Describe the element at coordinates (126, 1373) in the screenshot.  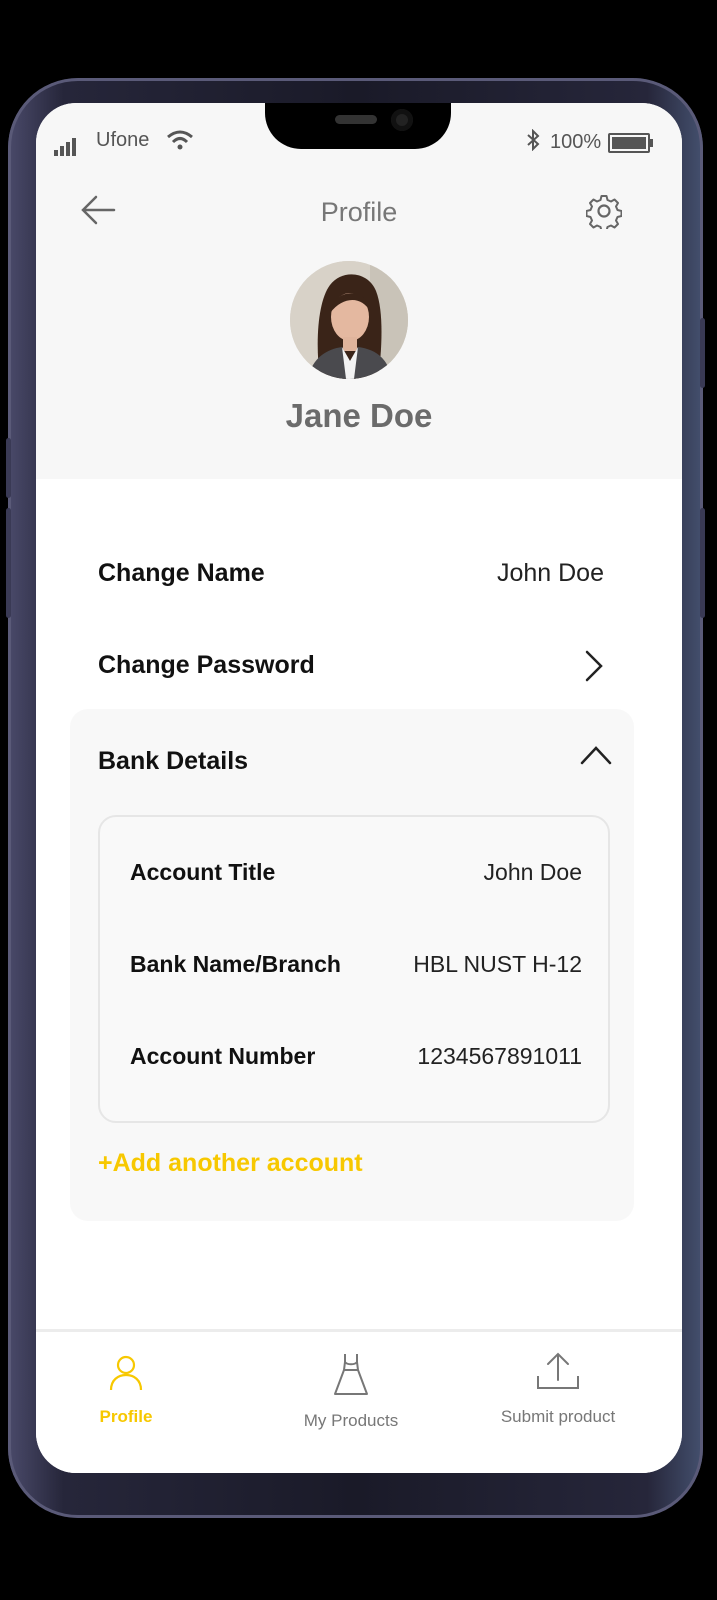
I see `user-icon` at that location.